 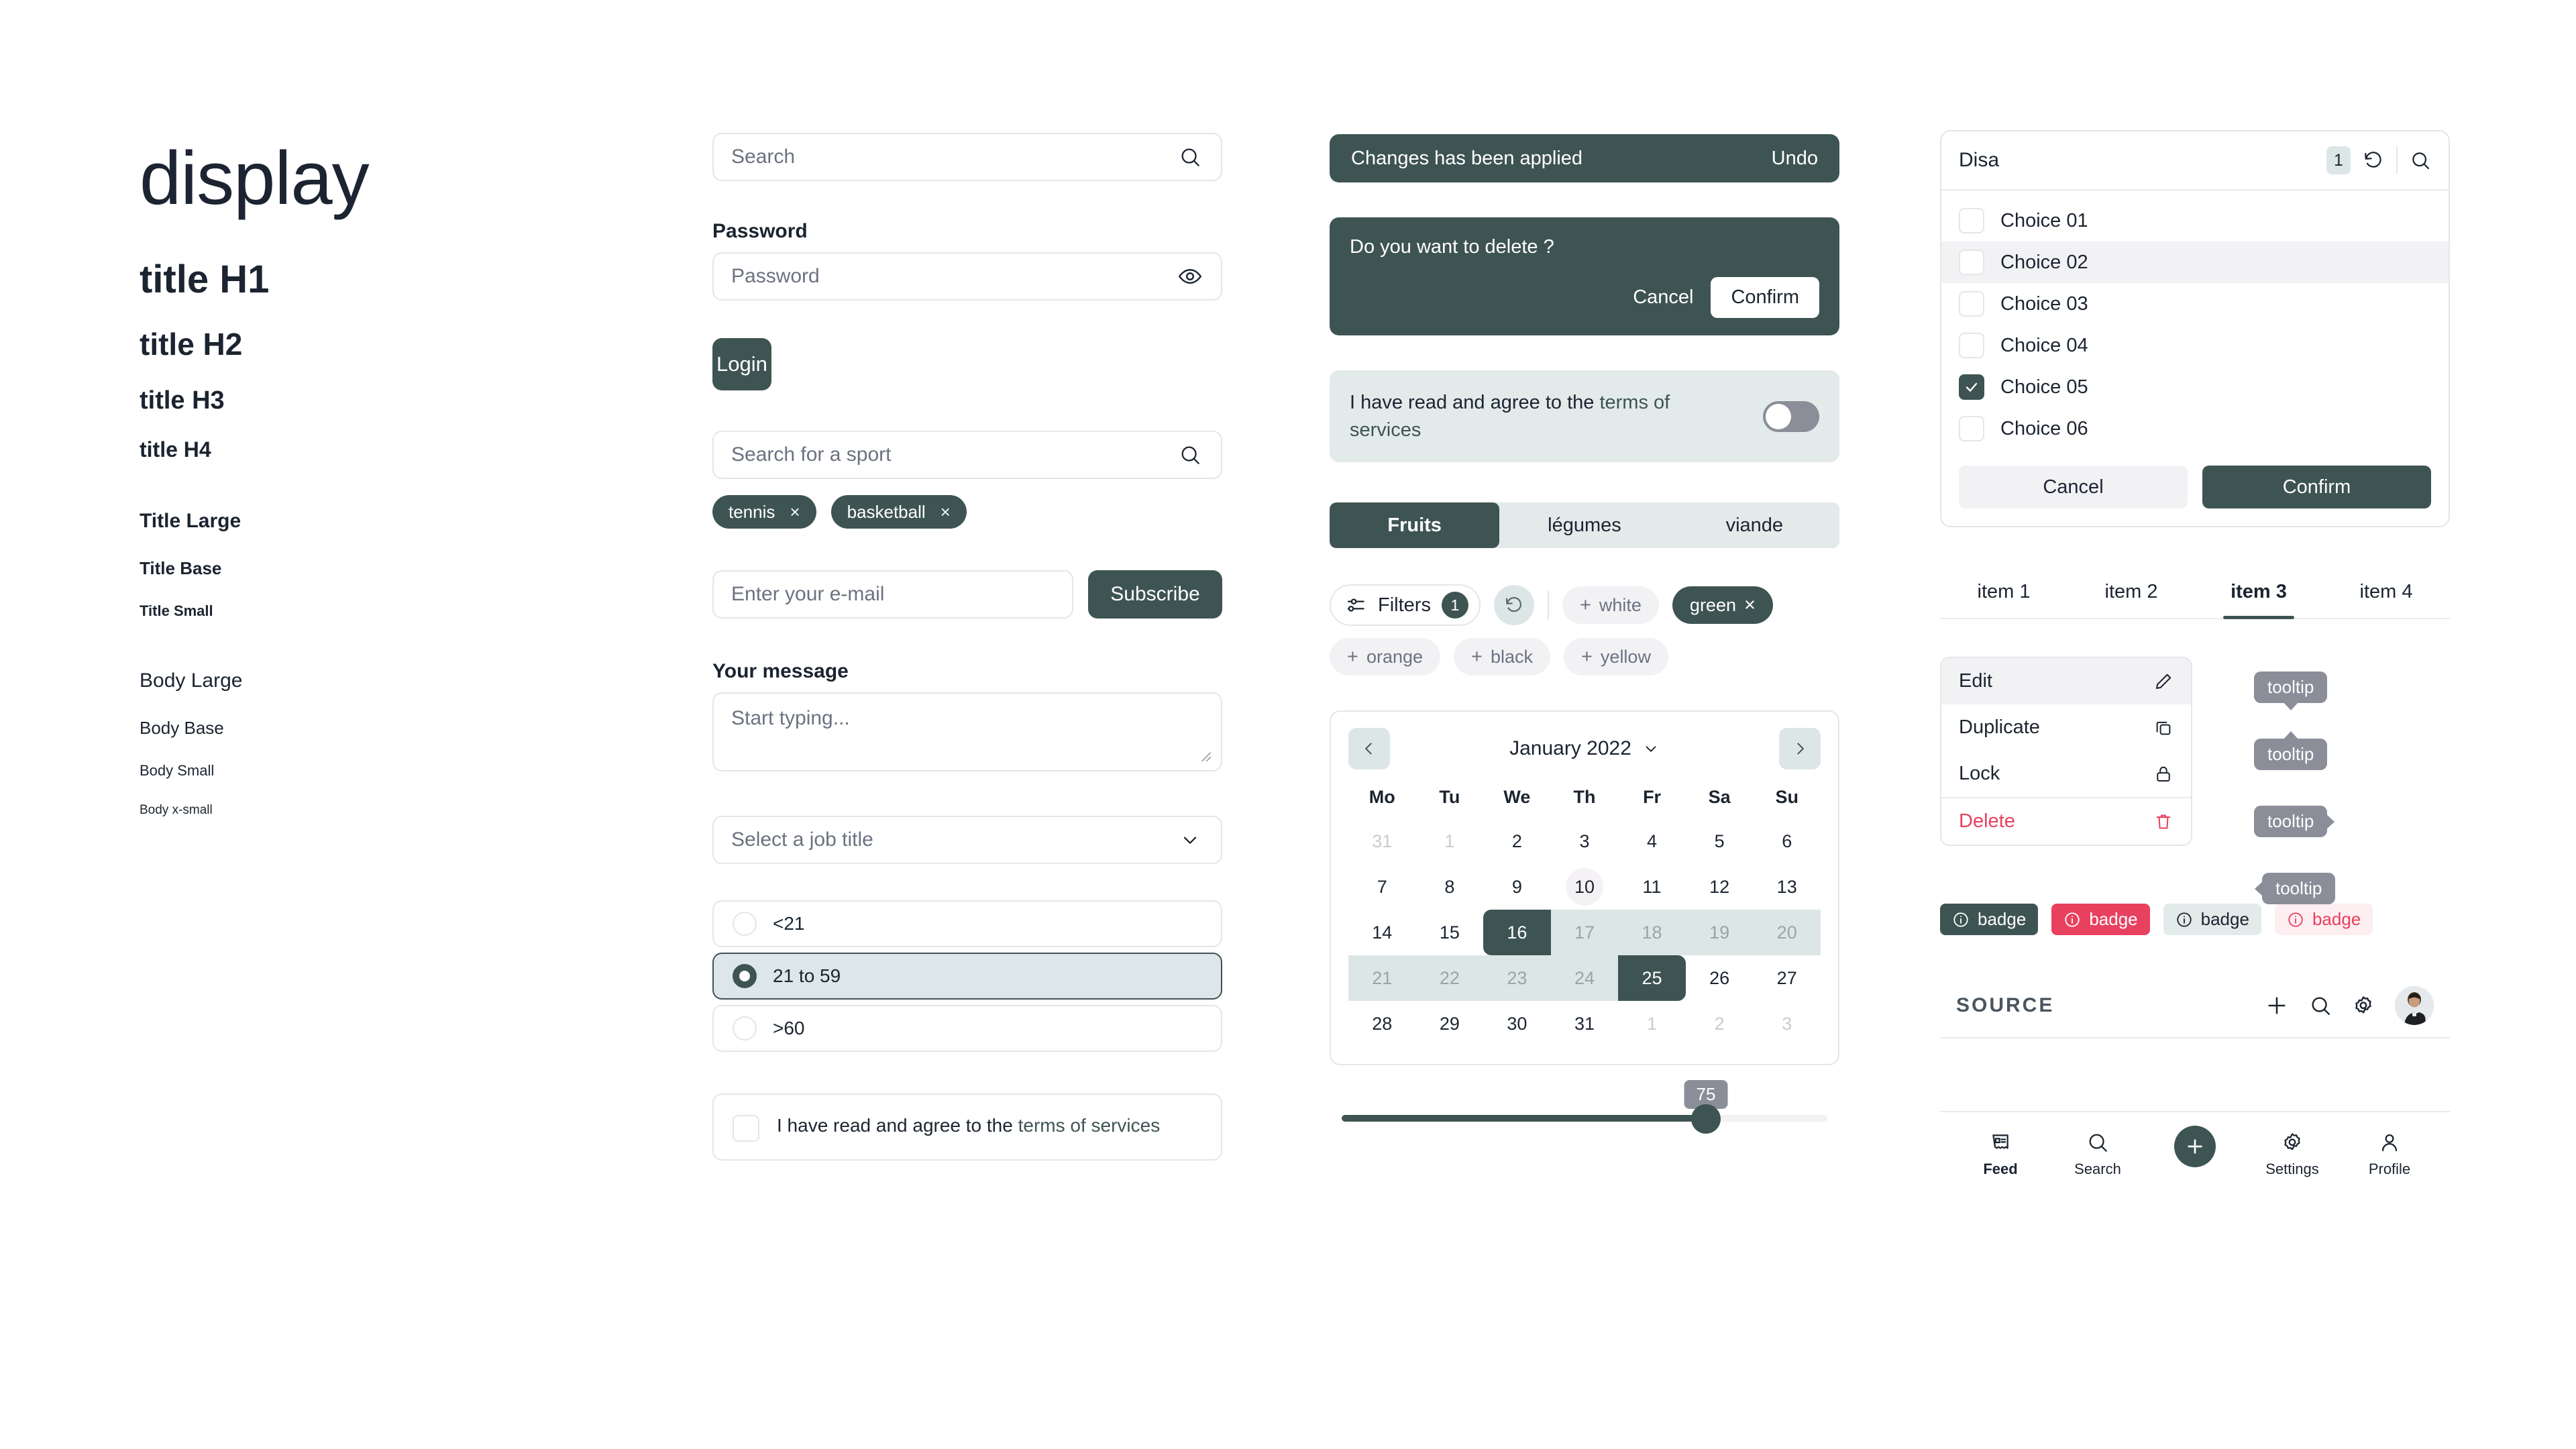 What do you see at coordinates (1652, 887) in the screenshot?
I see `calendar-day: 11` at bounding box center [1652, 887].